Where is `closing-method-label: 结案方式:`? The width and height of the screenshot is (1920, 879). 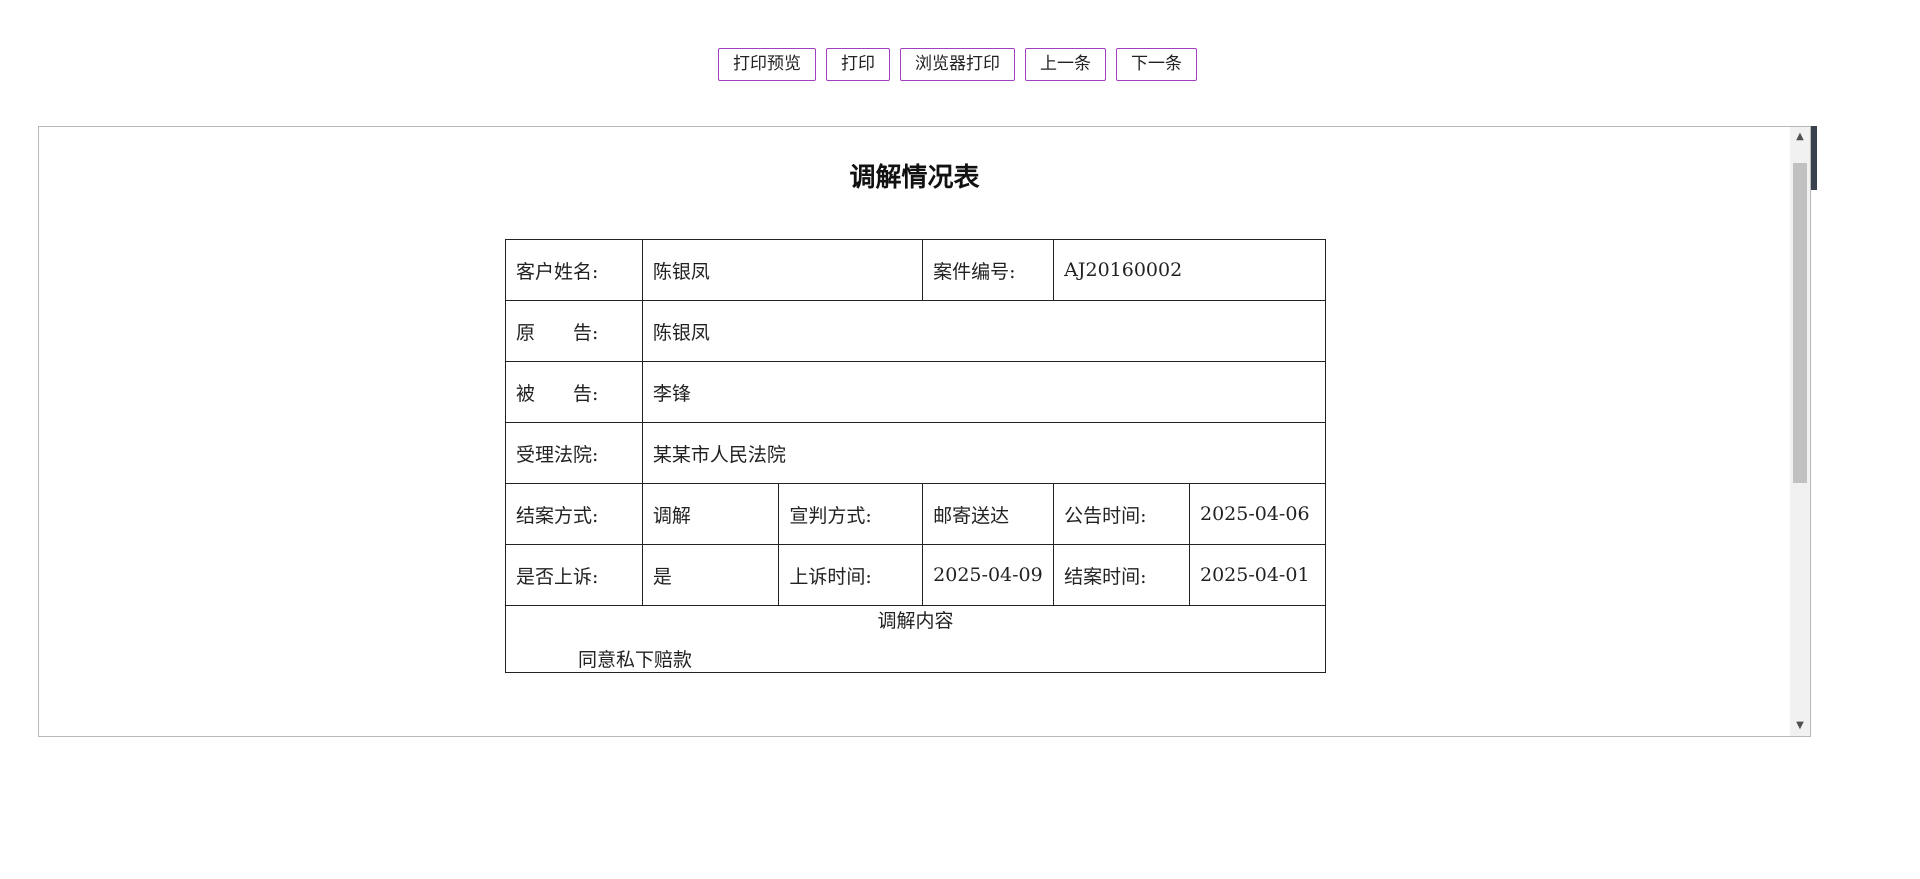
closing-method-label: 结案方式: is located at coordinates (574, 514).